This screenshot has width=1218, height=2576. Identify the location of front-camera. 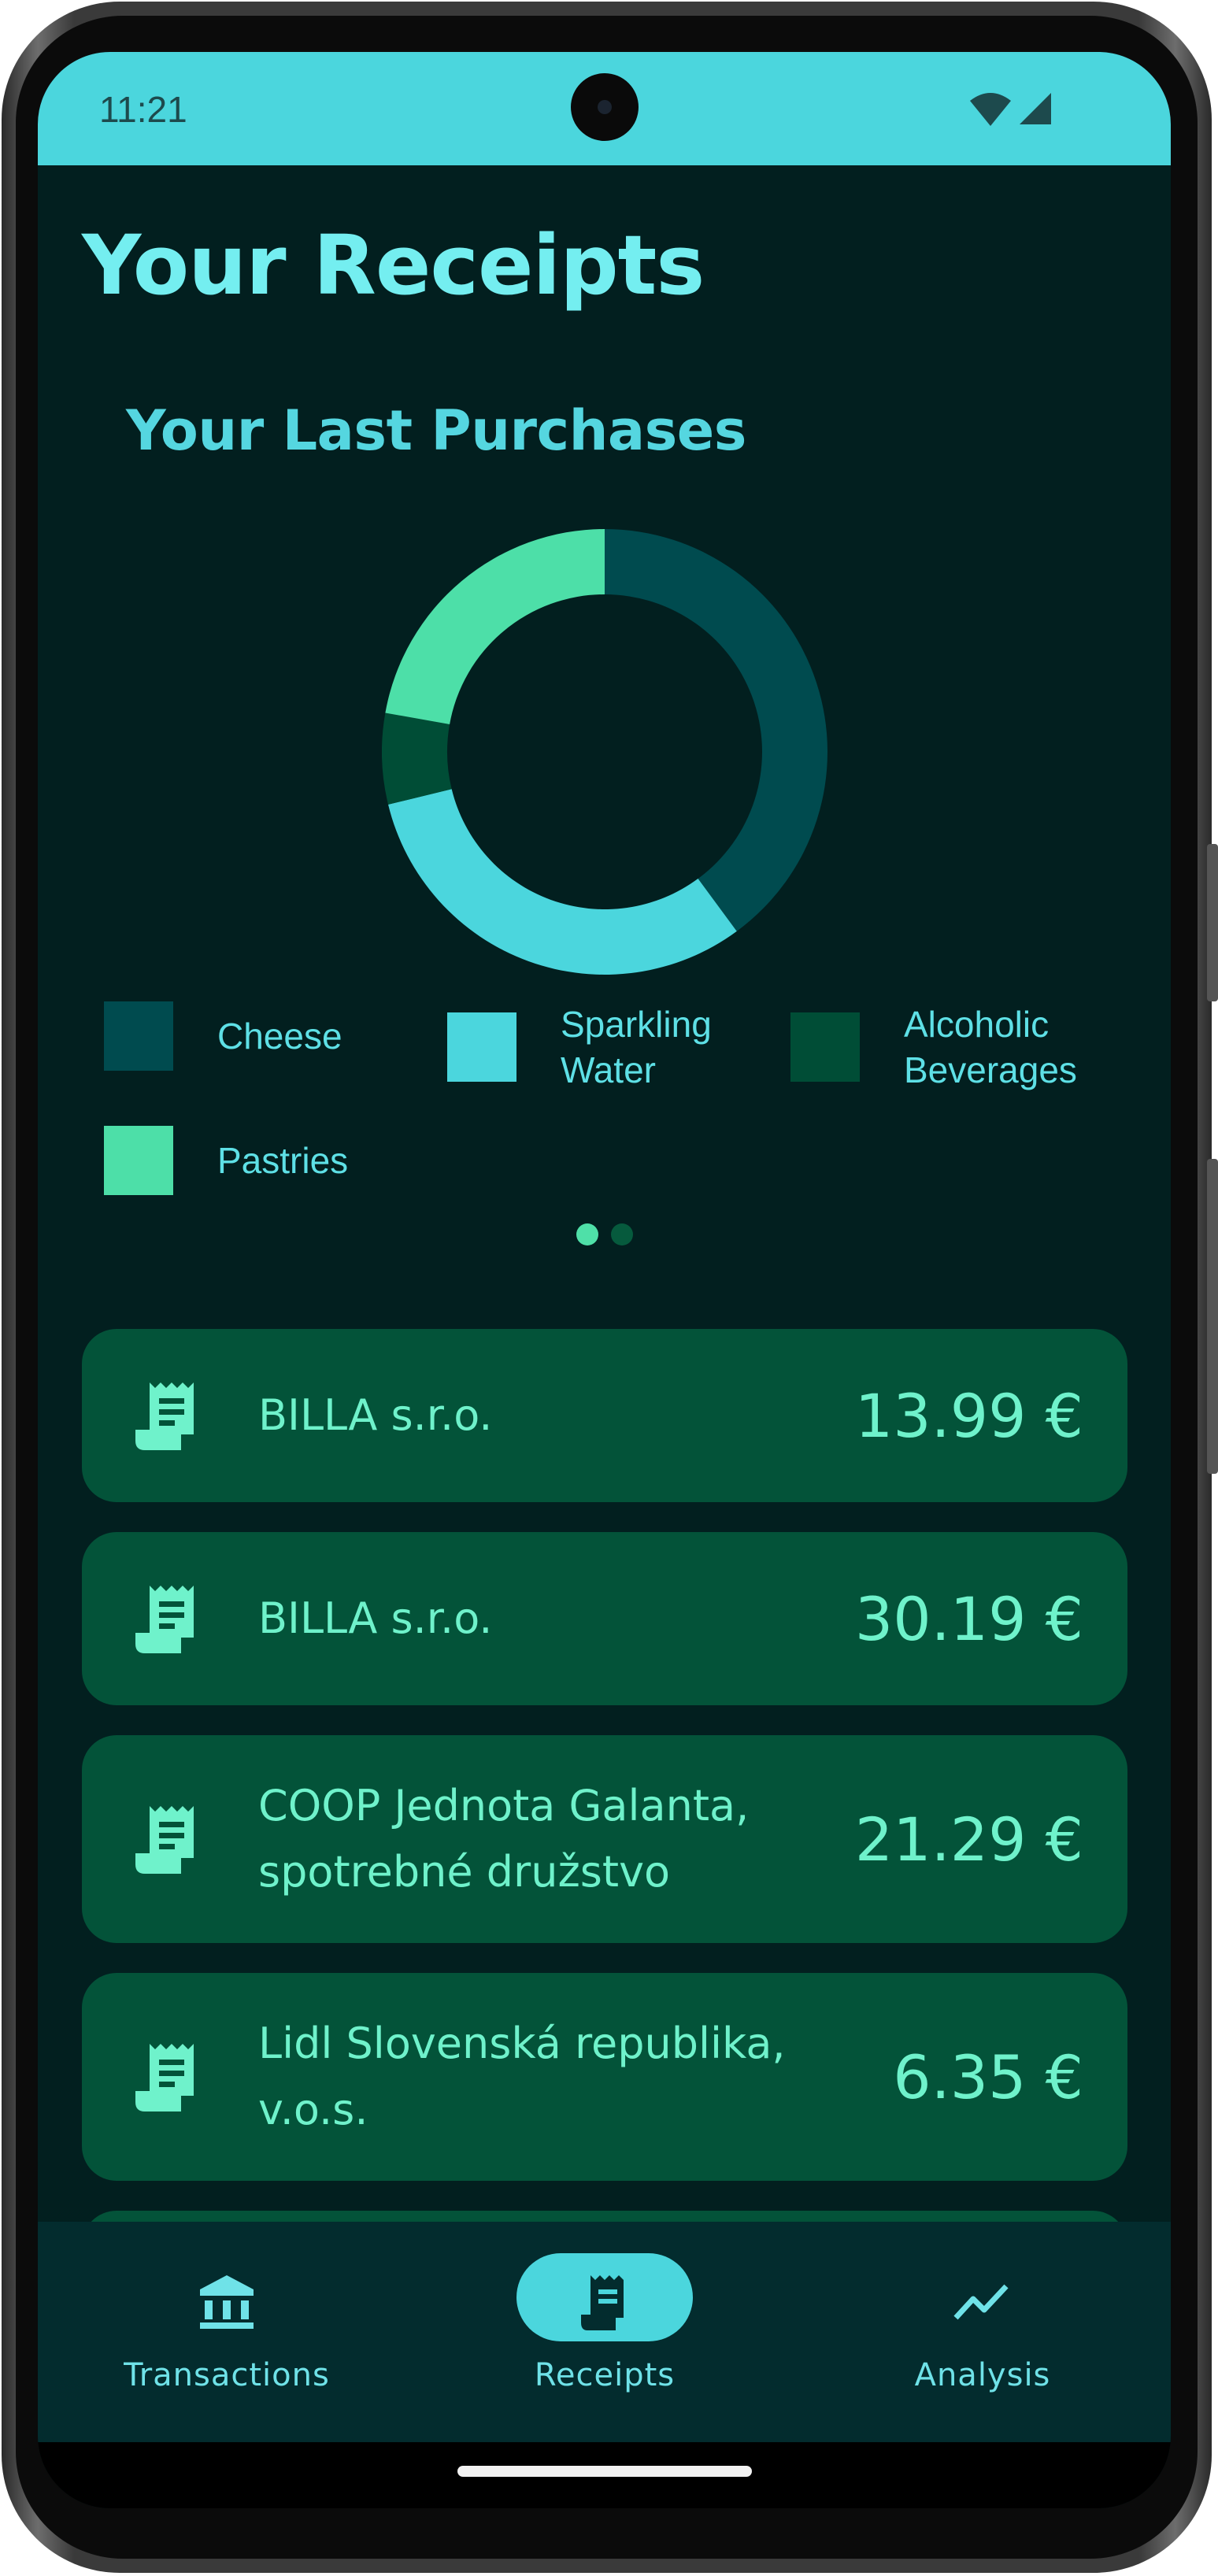
(605, 107).